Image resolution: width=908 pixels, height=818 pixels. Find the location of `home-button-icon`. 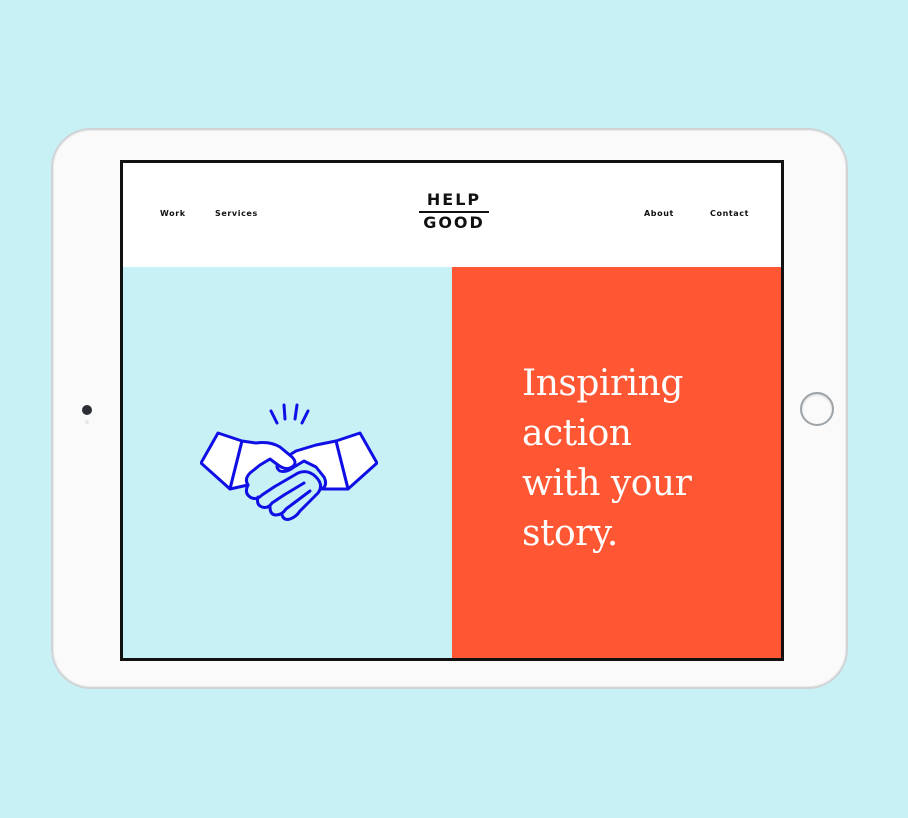

home-button-icon is located at coordinates (817, 409).